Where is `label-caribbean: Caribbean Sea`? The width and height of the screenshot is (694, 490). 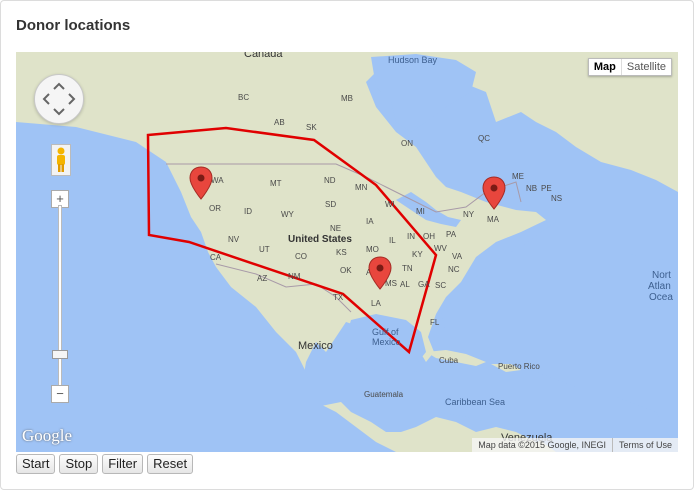
label-caribbean: Caribbean Sea is located at coordinates (475, 402).